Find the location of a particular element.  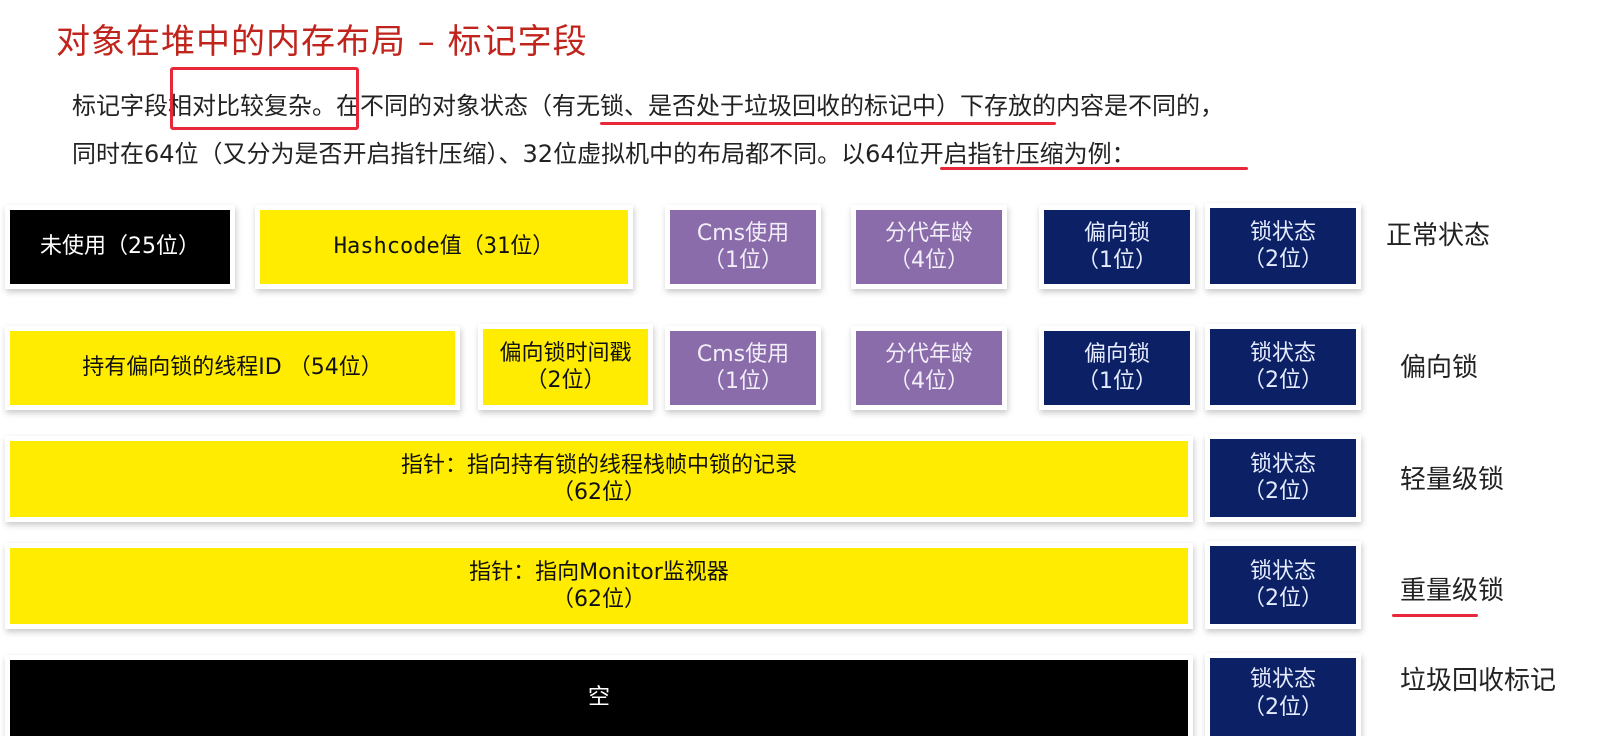

row-label: 重量级锁 is located at coordinates (1452, 591).